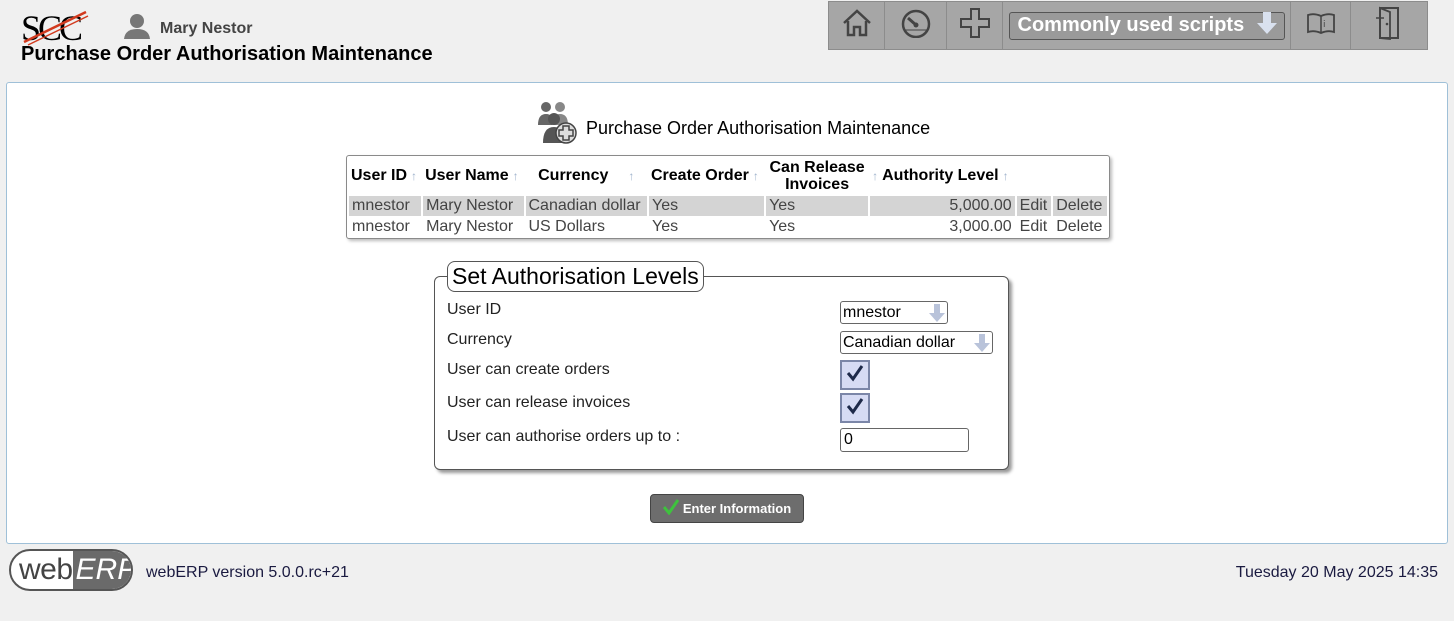 This screenshot has height=621, width=1454. I want to click on create-orders-checkbox, so click(855, 375).